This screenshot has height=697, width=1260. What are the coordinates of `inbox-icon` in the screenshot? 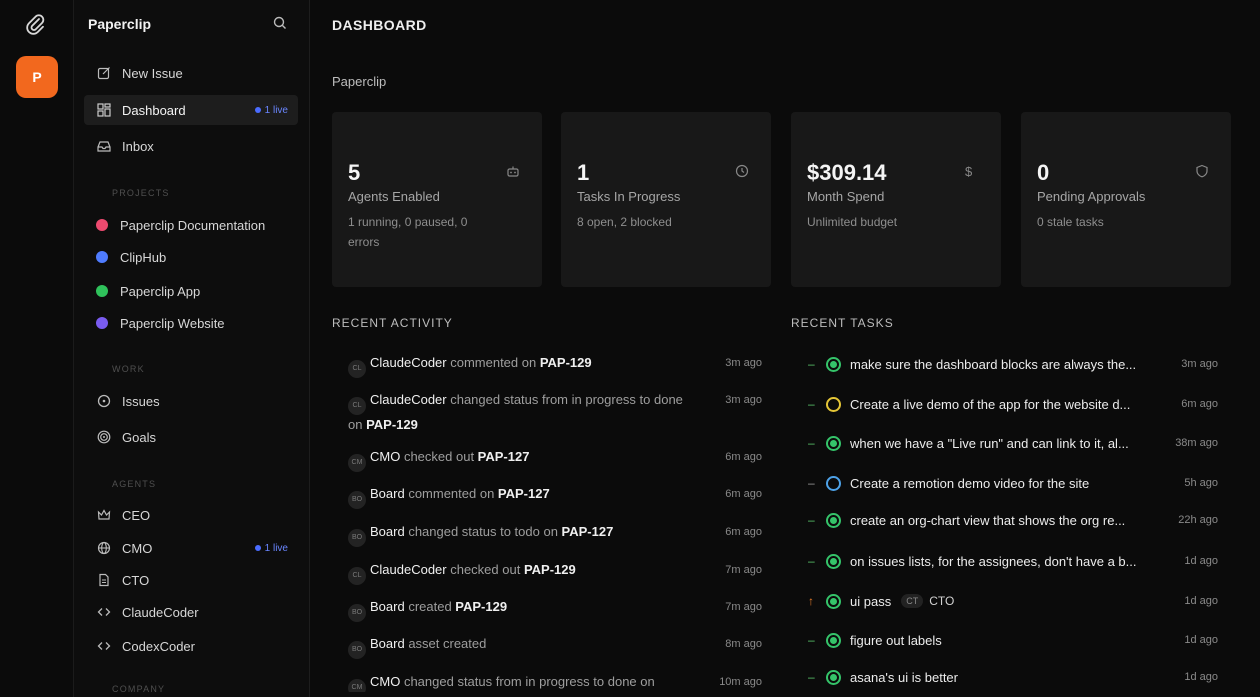 It's located at (104, 146).